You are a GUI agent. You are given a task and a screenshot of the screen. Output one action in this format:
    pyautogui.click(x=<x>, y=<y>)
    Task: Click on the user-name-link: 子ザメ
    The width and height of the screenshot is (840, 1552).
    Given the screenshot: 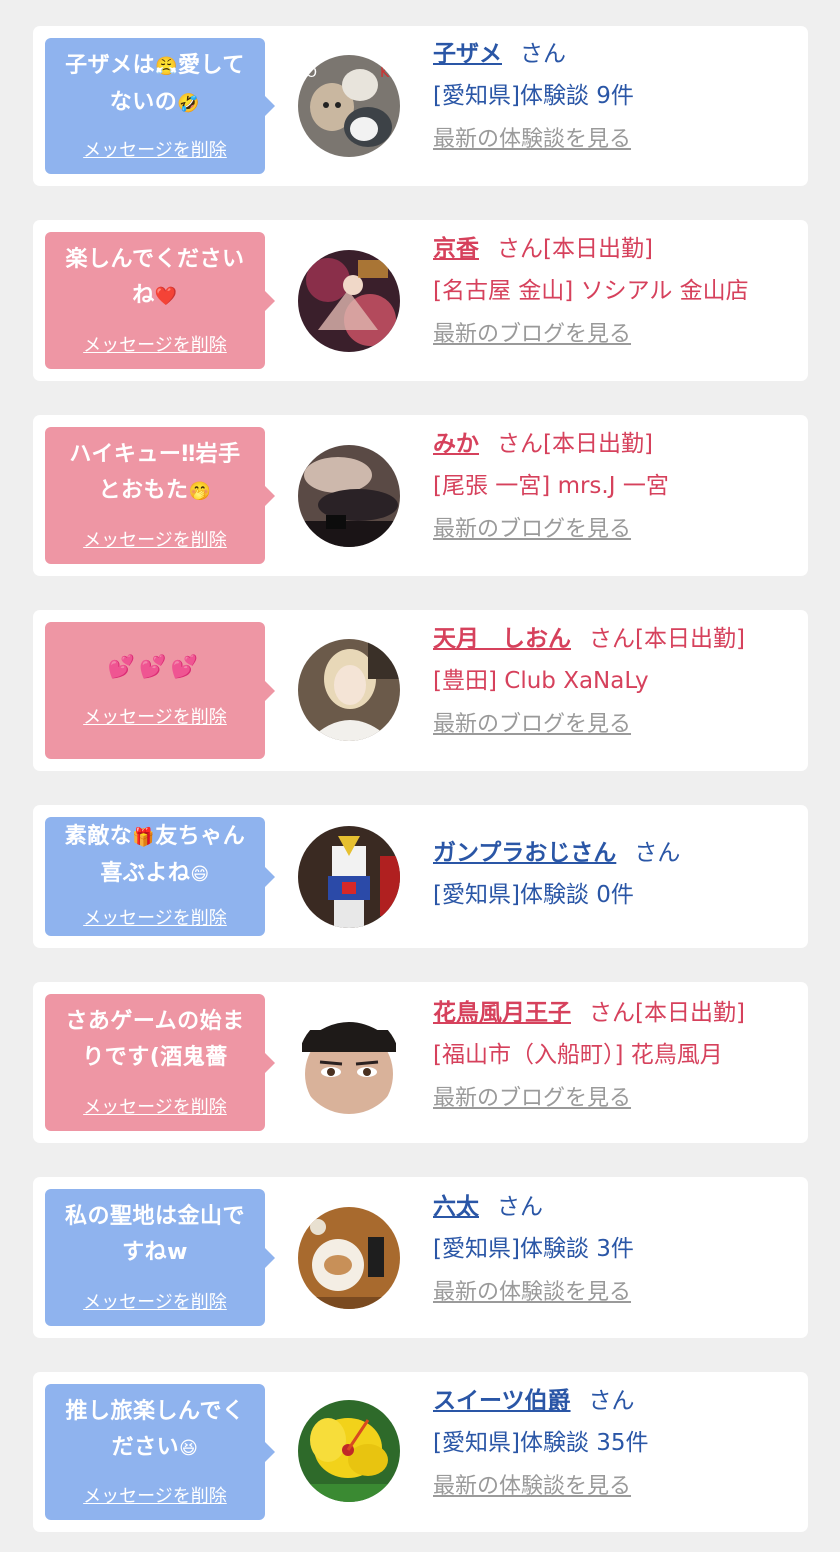 What is the action you would take?
    pyautogui.click(x=467, y=54)
    